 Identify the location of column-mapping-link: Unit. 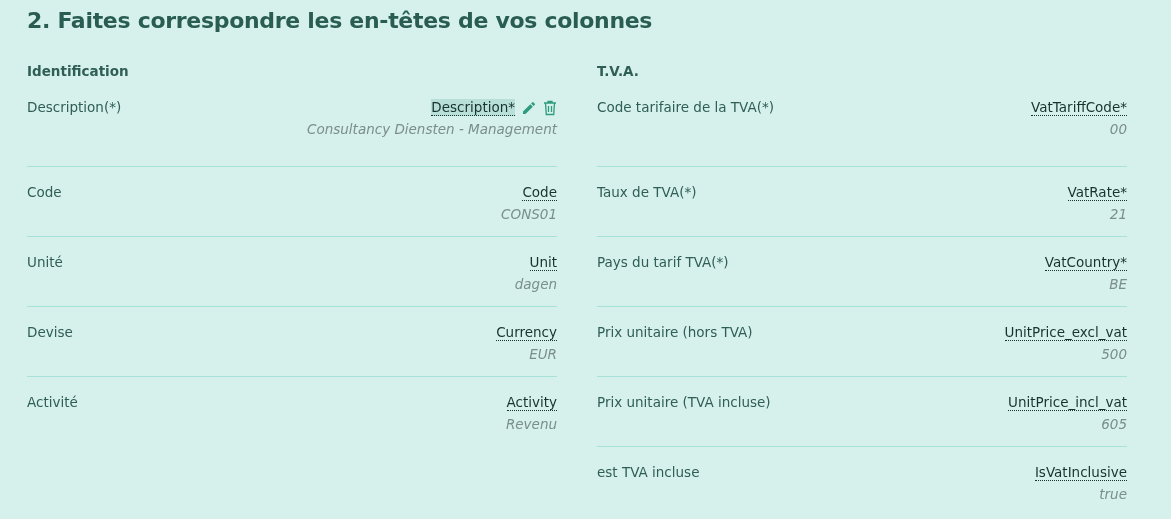
(543, 262).